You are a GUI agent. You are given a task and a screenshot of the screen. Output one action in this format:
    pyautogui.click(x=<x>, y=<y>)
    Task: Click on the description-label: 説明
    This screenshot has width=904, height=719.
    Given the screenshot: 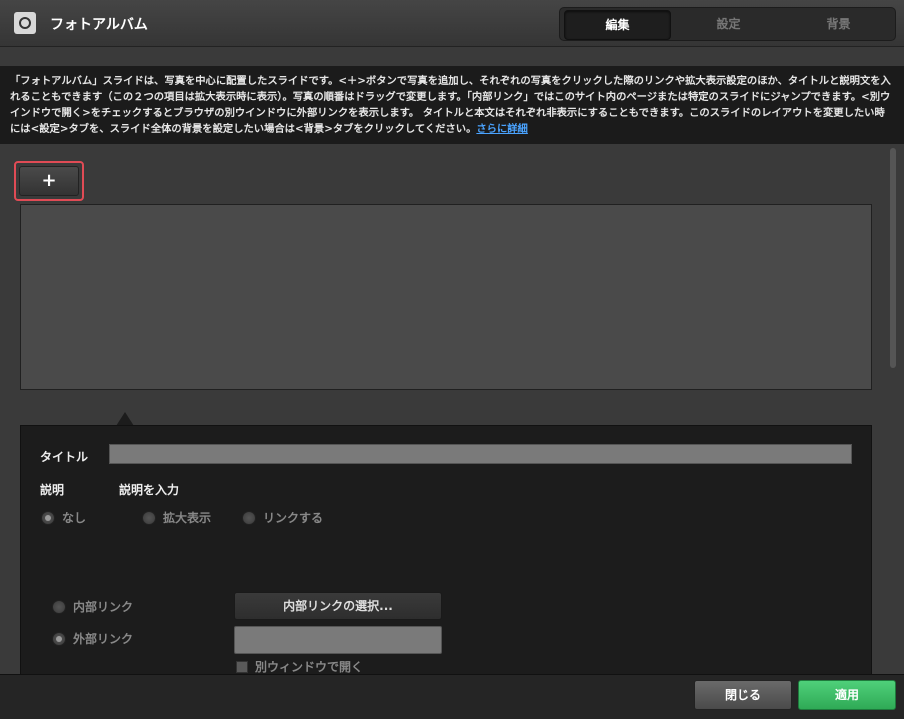 What is the action you would take?
    pyautogui.click(x=52, y=490)
    